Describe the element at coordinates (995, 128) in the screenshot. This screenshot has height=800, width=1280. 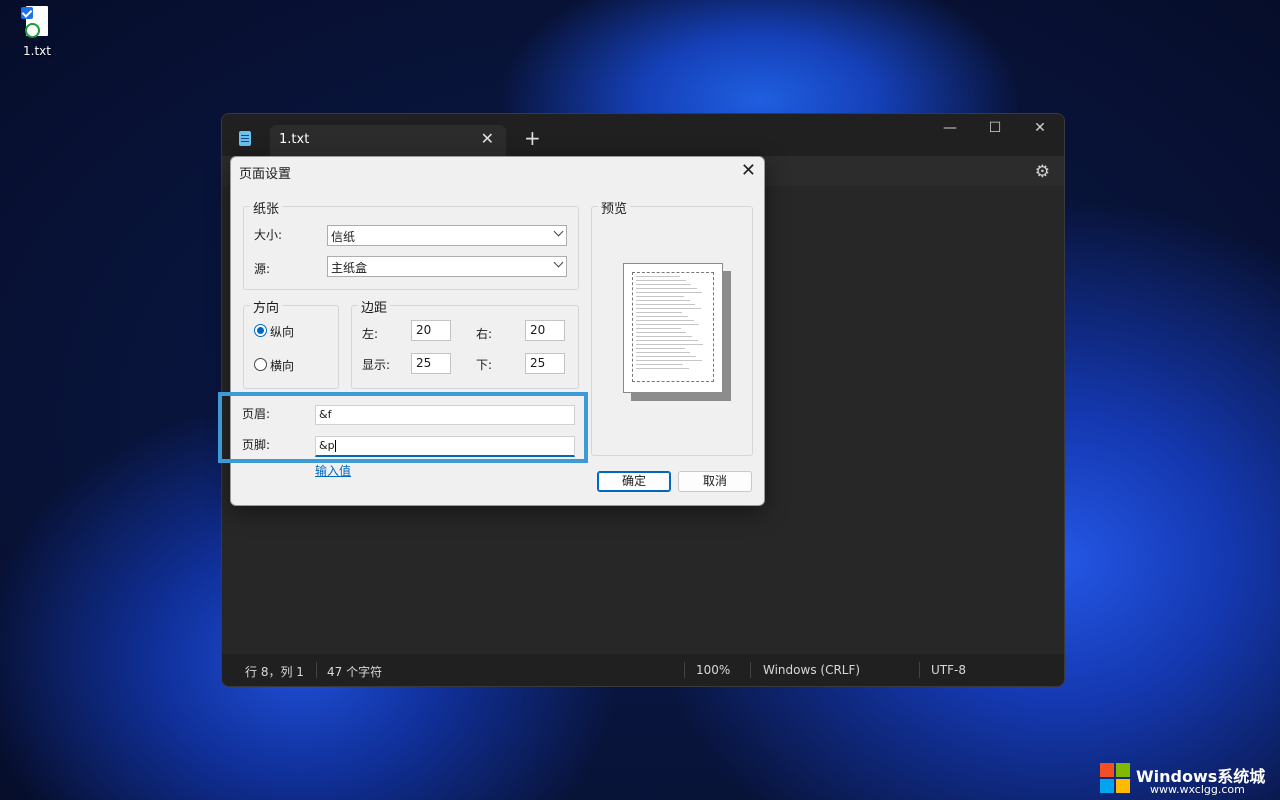
I see `maximize-button: ☐` at that location.